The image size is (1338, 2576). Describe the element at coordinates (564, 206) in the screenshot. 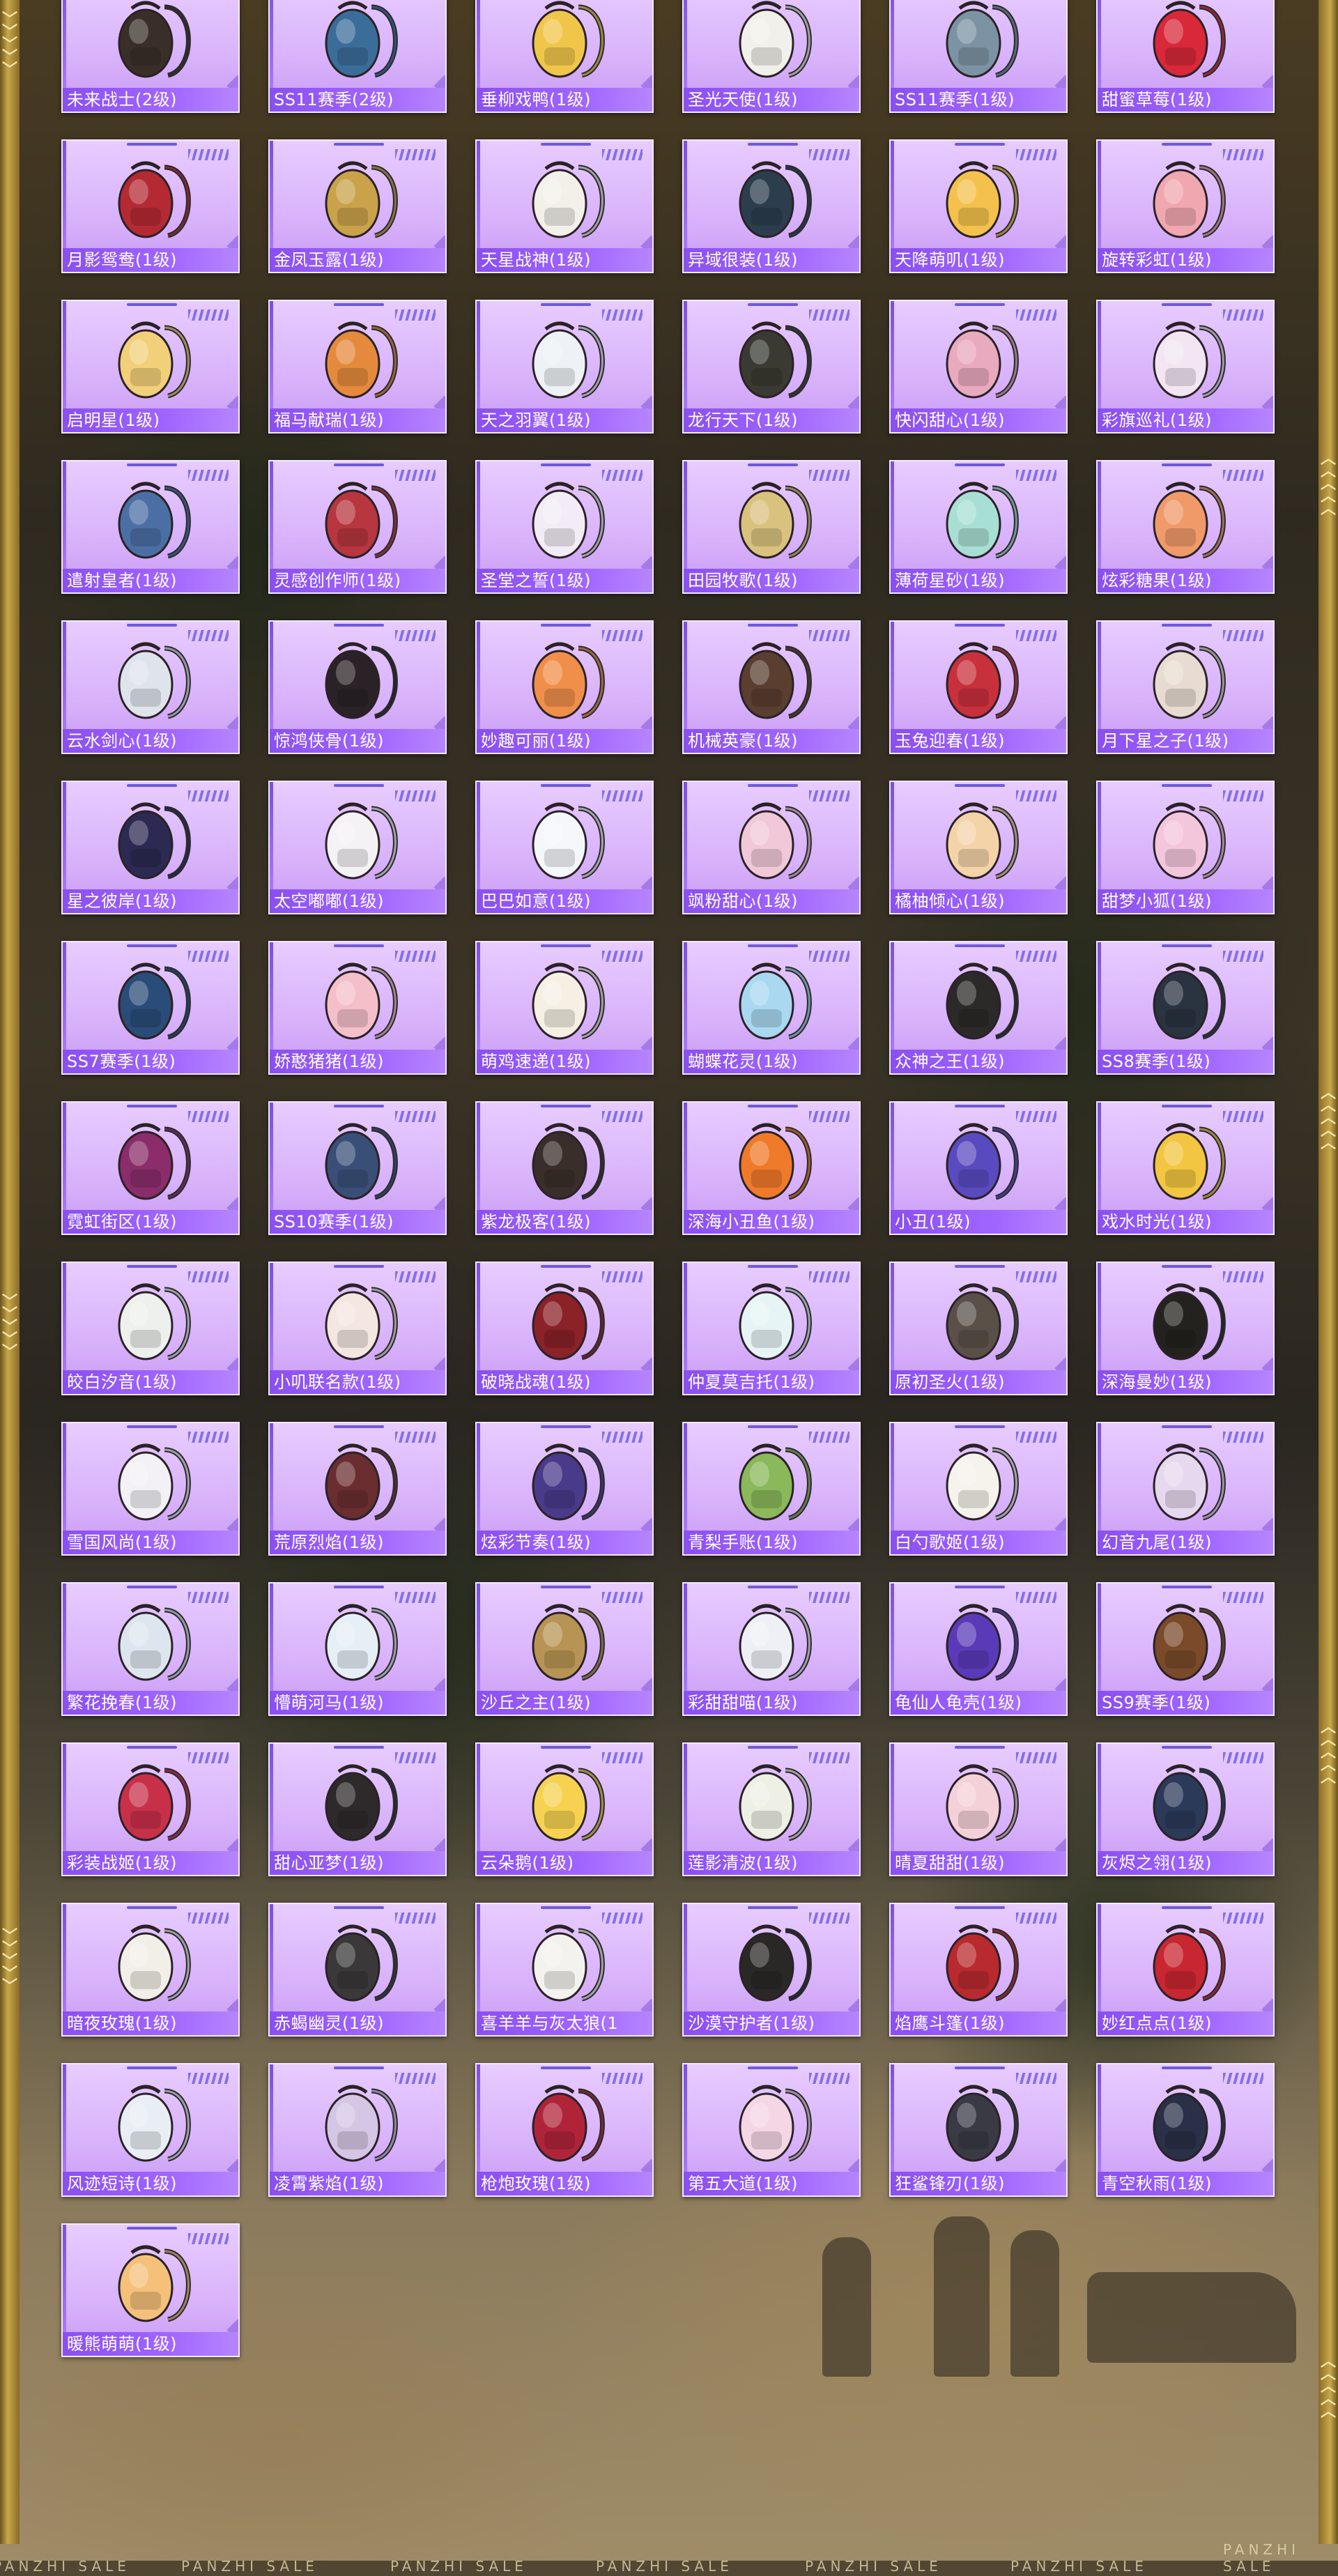

I see `item-card: 天星战神(1级)` at that location.